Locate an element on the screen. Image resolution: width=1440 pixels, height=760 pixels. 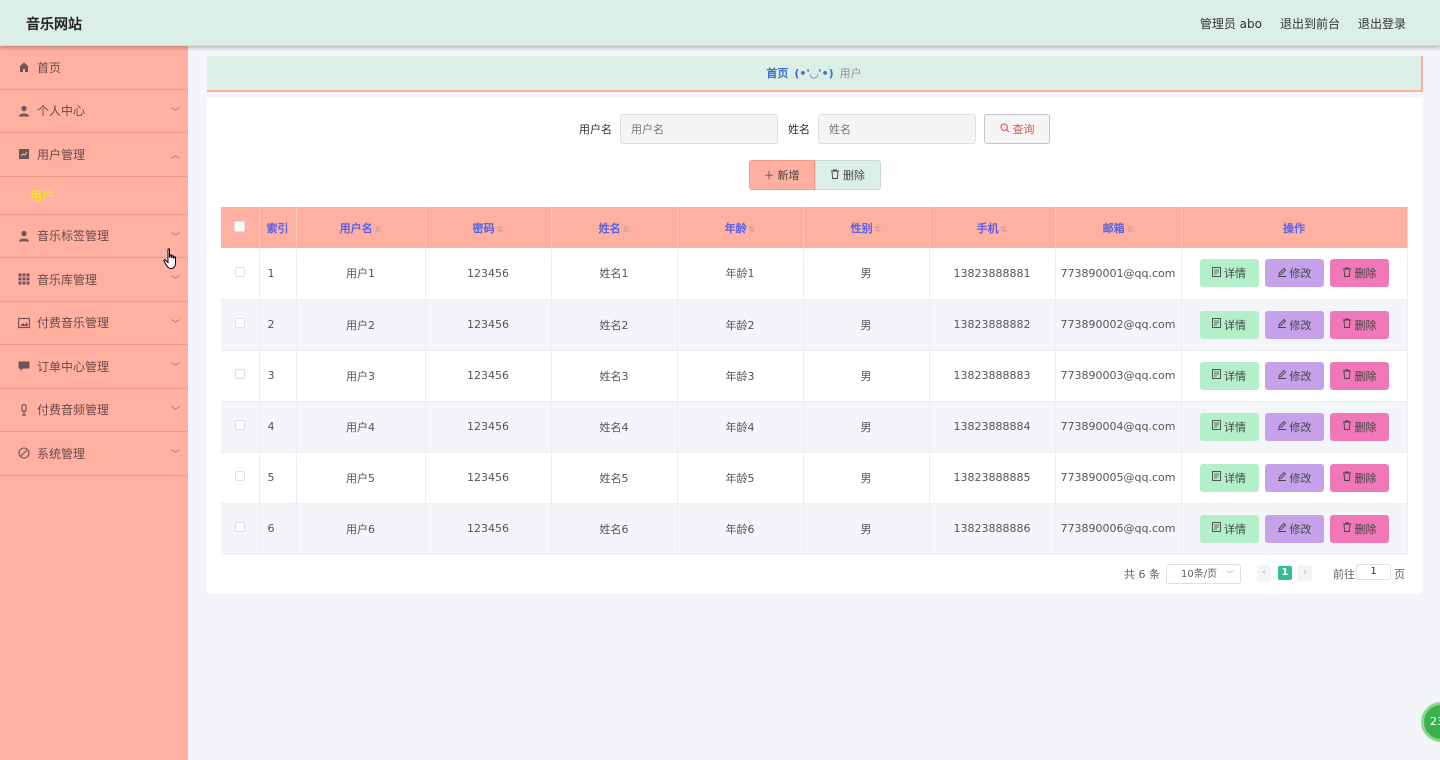
name-label: 姓名 is located at coordinates (799, 129).